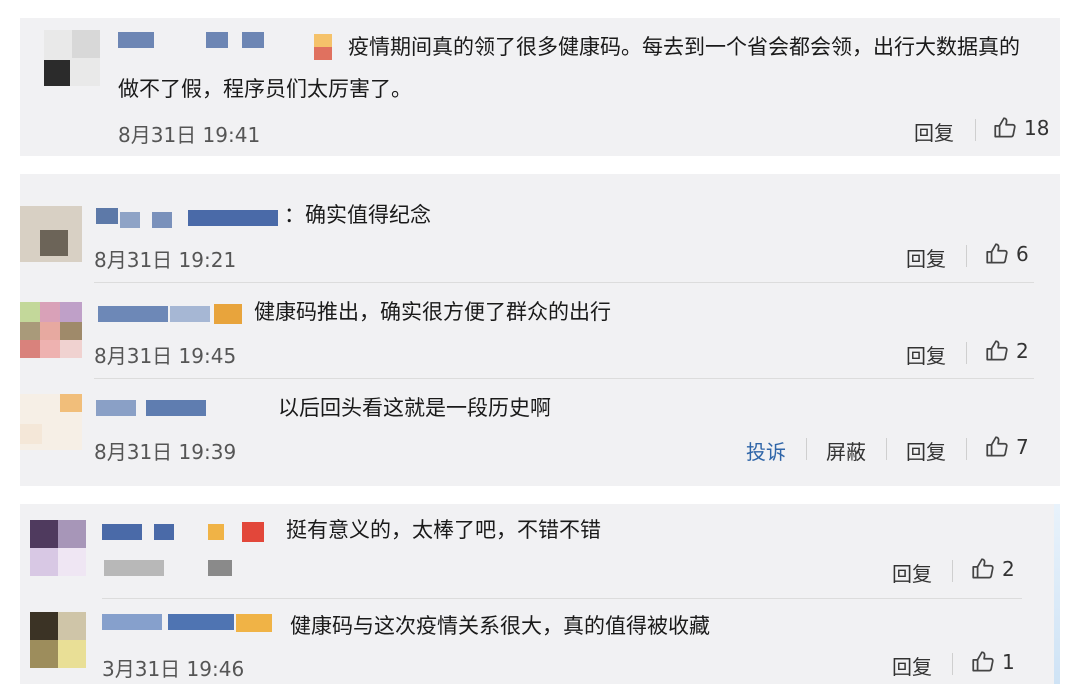 This screenshot has height=684, width=1080. I want to click on timestamp: 3月31日 19:46, so click(173, 669).